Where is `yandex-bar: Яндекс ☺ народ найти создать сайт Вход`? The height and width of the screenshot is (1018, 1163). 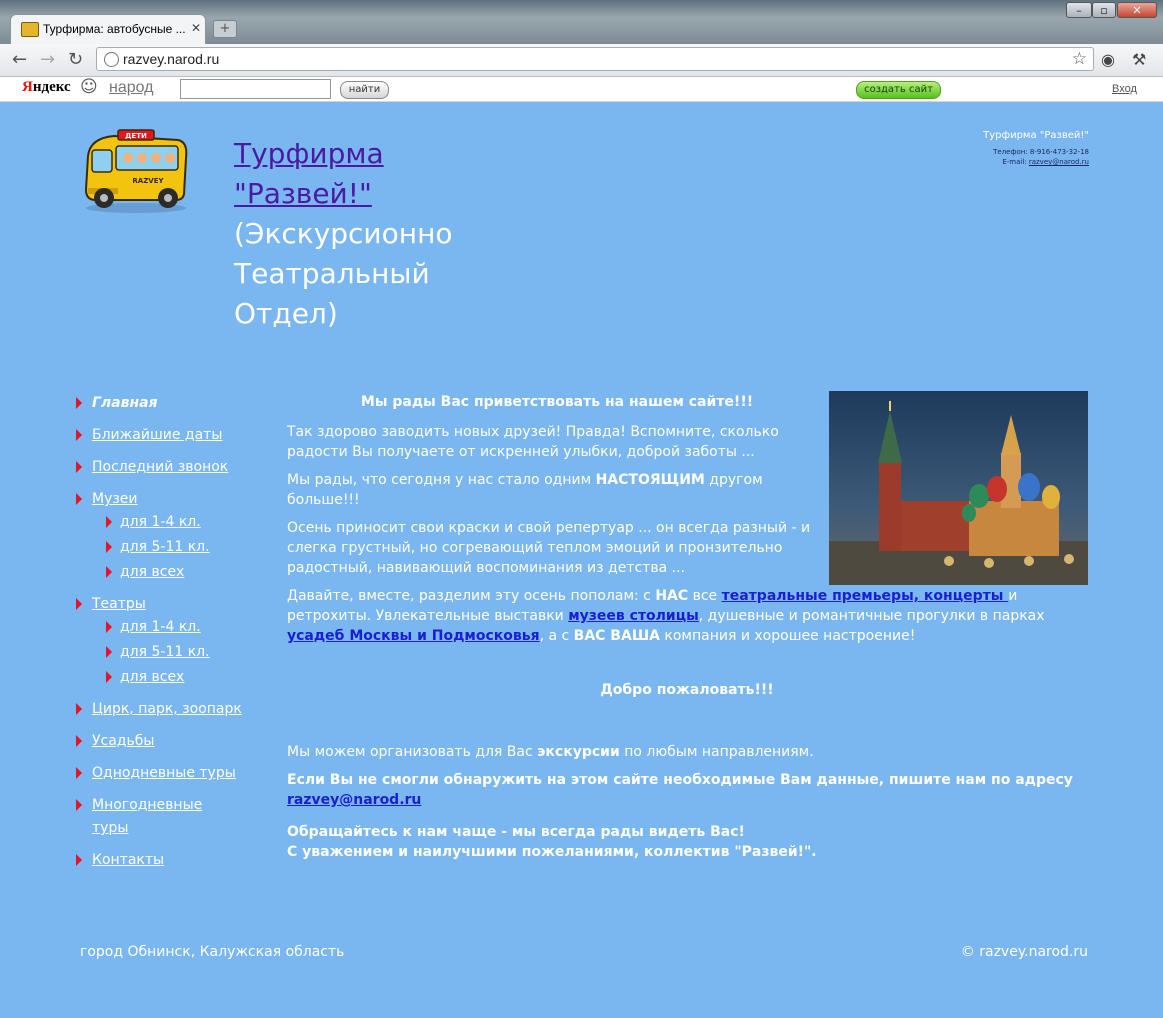 yandex-bar: Яндекс ☺ народ найти создать сайт Вход is located at coordinates (581, 89).